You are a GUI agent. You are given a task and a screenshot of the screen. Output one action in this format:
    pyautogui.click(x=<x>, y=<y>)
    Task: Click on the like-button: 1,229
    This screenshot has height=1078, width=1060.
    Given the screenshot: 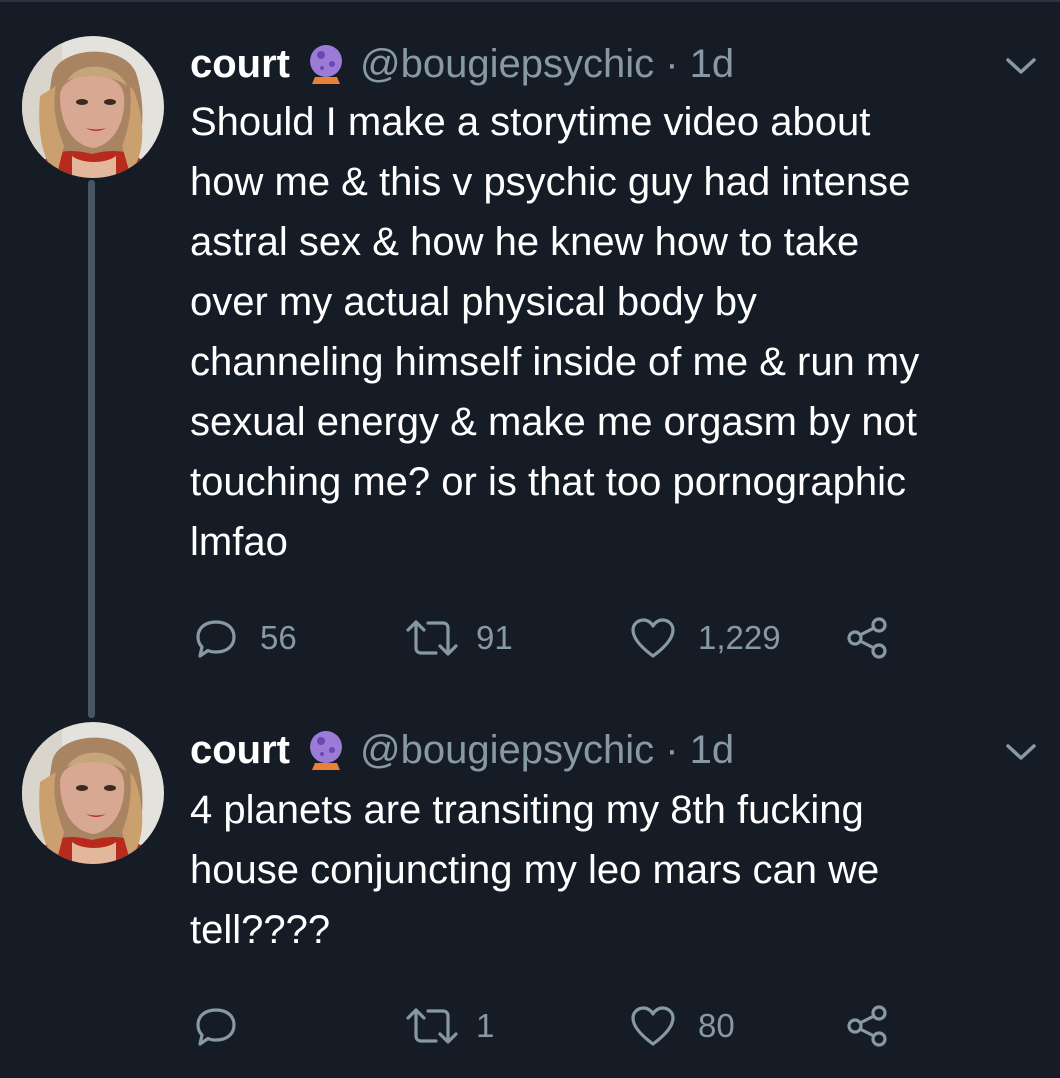 What is the action you would take?
    pyautogui.click(x=705, y=638)
    